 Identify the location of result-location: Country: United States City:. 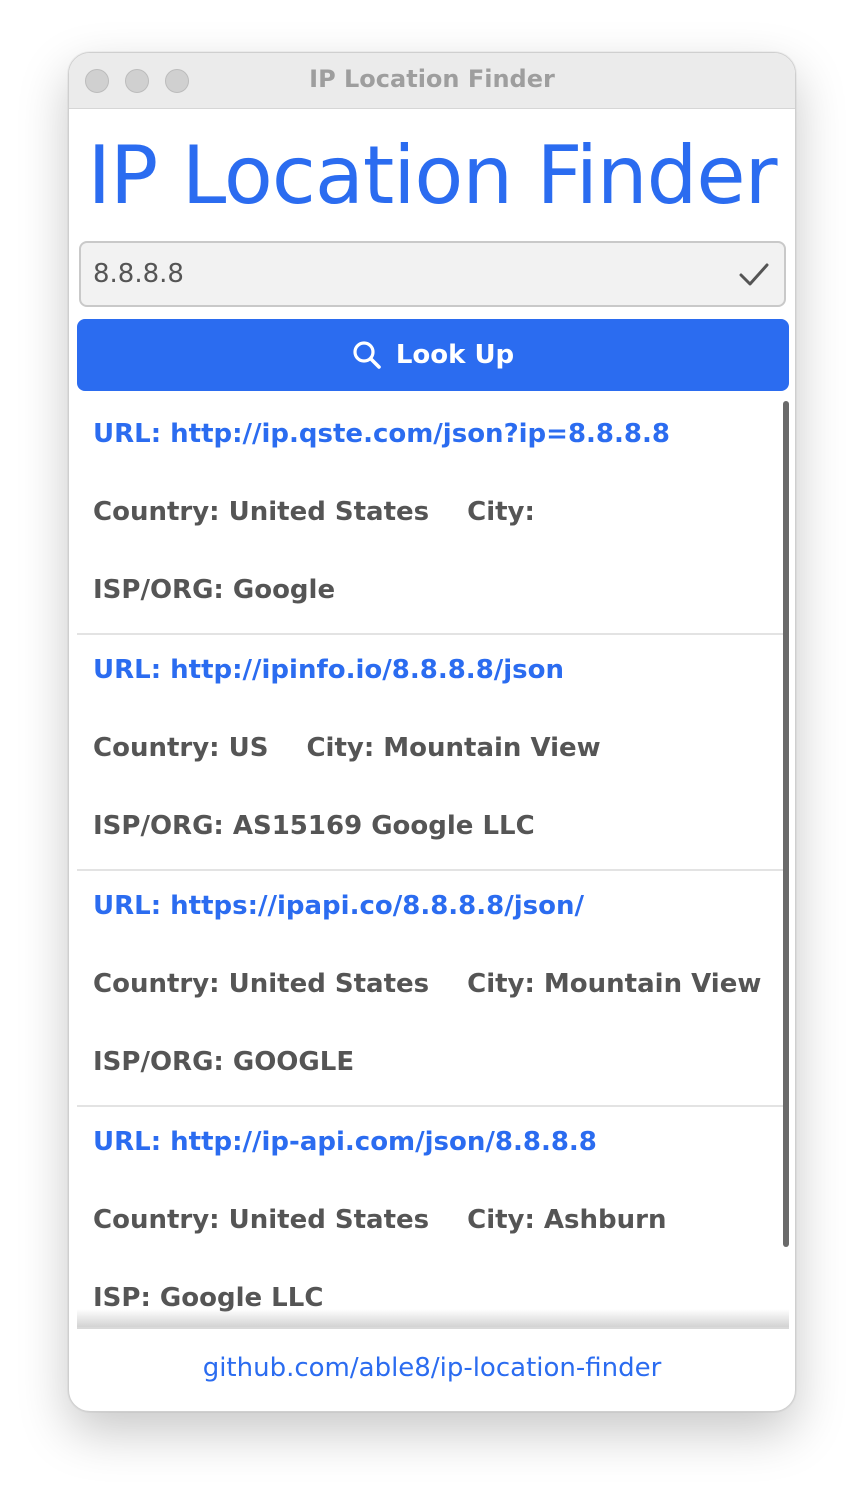
(314, 512).